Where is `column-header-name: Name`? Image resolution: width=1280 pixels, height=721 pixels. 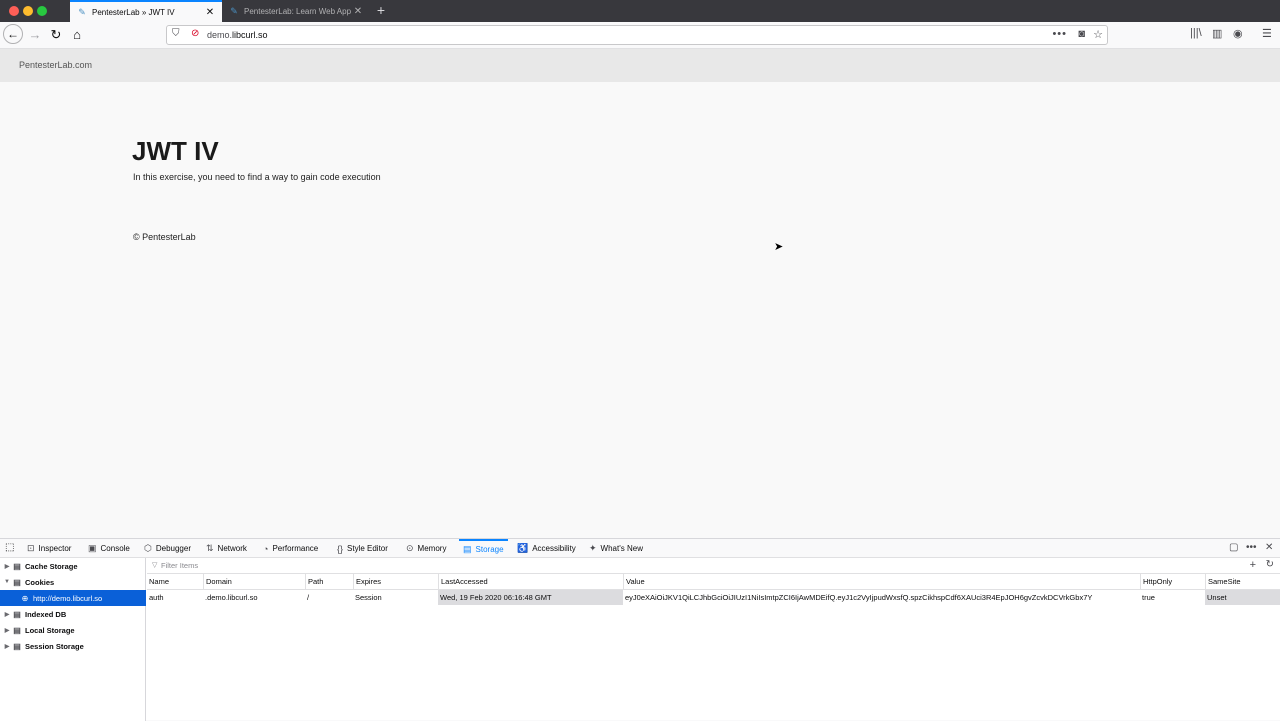
column-header-name: Name is located at coordinates (175, 582).